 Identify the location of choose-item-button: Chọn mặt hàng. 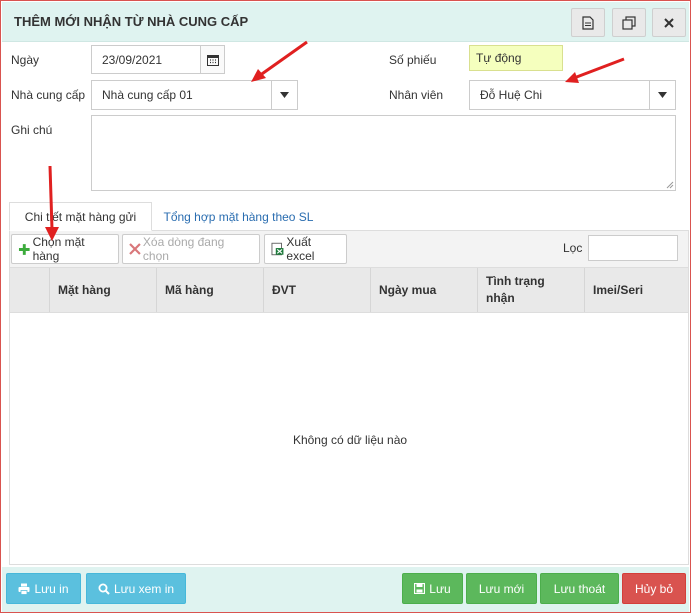
(65, 249).